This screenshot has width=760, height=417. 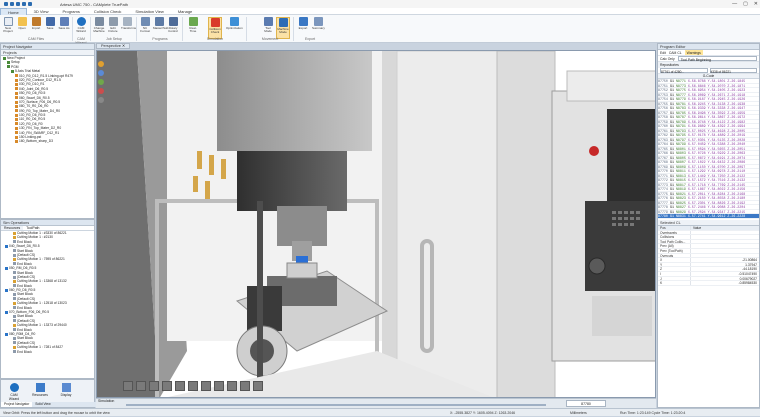 I want to click on edit-fixture-button: Edit Fixture, so click(x=113, y=25).